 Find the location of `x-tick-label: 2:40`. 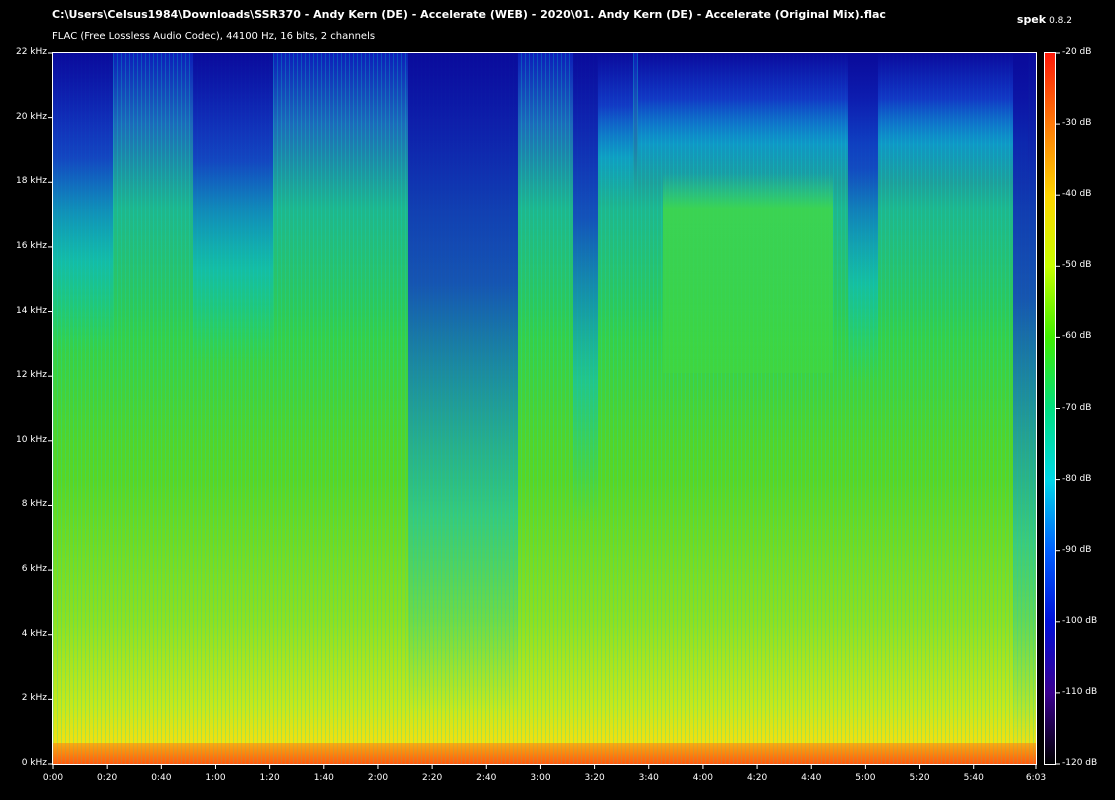

x-tick-label: 2:40 is located at coordinates (486, 778).